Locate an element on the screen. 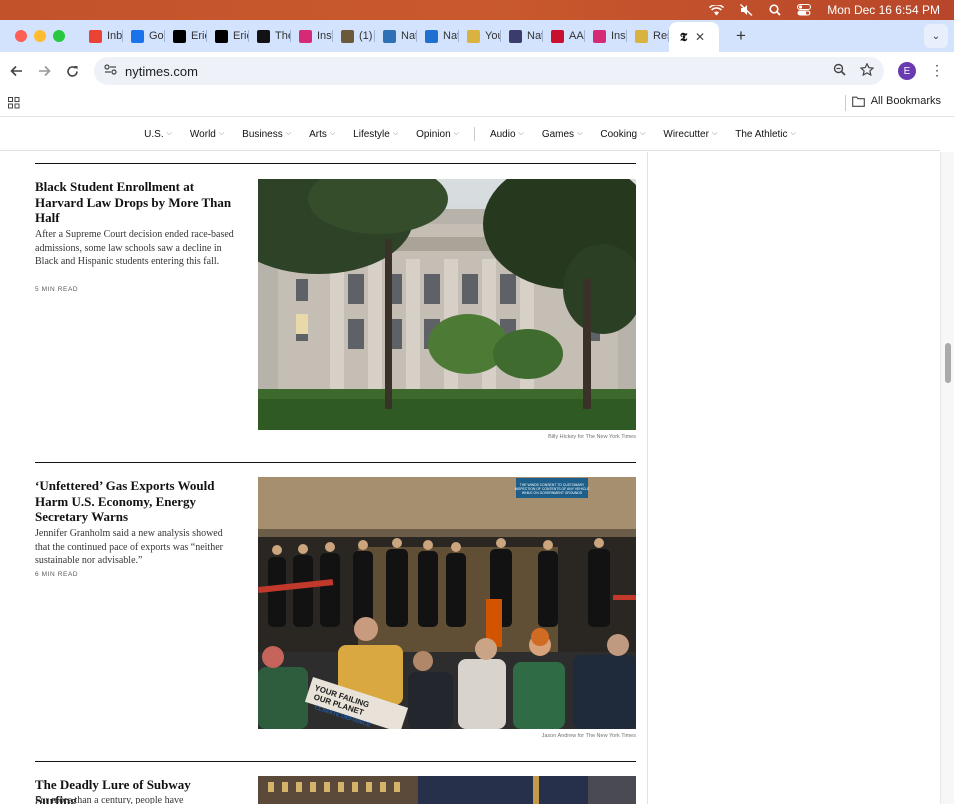 The height and width of the screenshot is (804, 954). article-summary: For more than a century, people have is located at coordinates (135, 799).